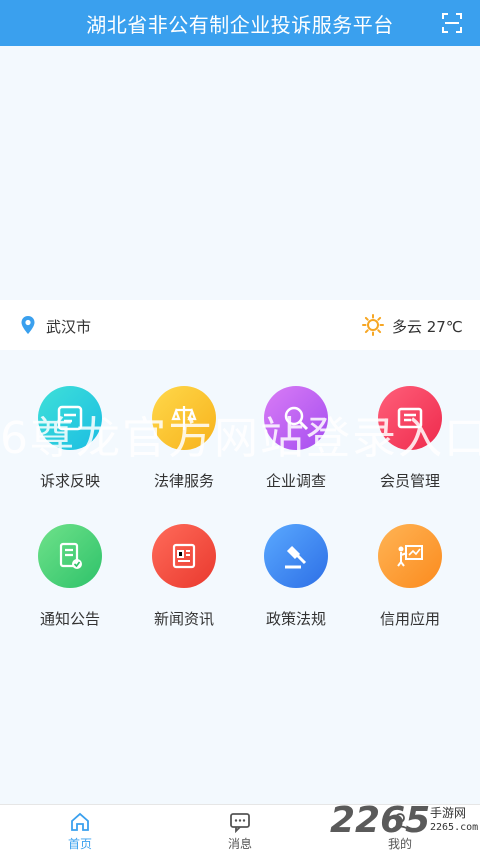 The image size is (480, 854). I want to click on news-icon, so click(184, 556).